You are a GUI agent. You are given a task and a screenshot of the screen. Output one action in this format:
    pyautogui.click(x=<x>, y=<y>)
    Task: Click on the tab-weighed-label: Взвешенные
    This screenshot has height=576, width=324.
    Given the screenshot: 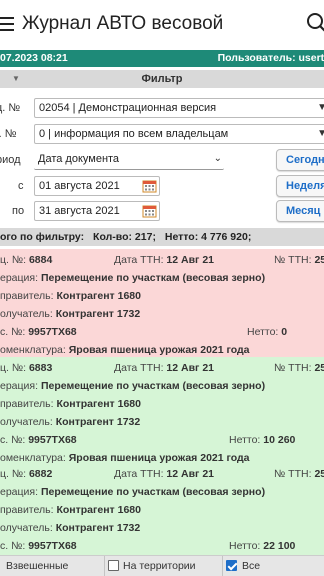 What is the action you would take?
    pyautogui.click(x=37, y=566)
    